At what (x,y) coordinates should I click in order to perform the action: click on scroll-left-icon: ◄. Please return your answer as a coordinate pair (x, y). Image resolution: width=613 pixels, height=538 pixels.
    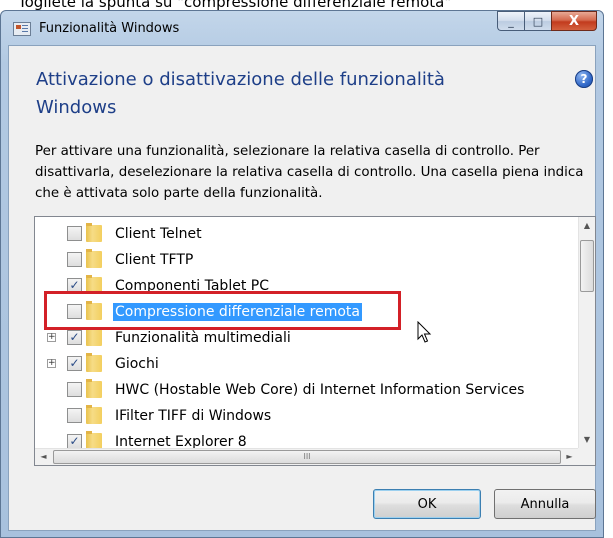
    Looking at the image, I should click on (43, 457).